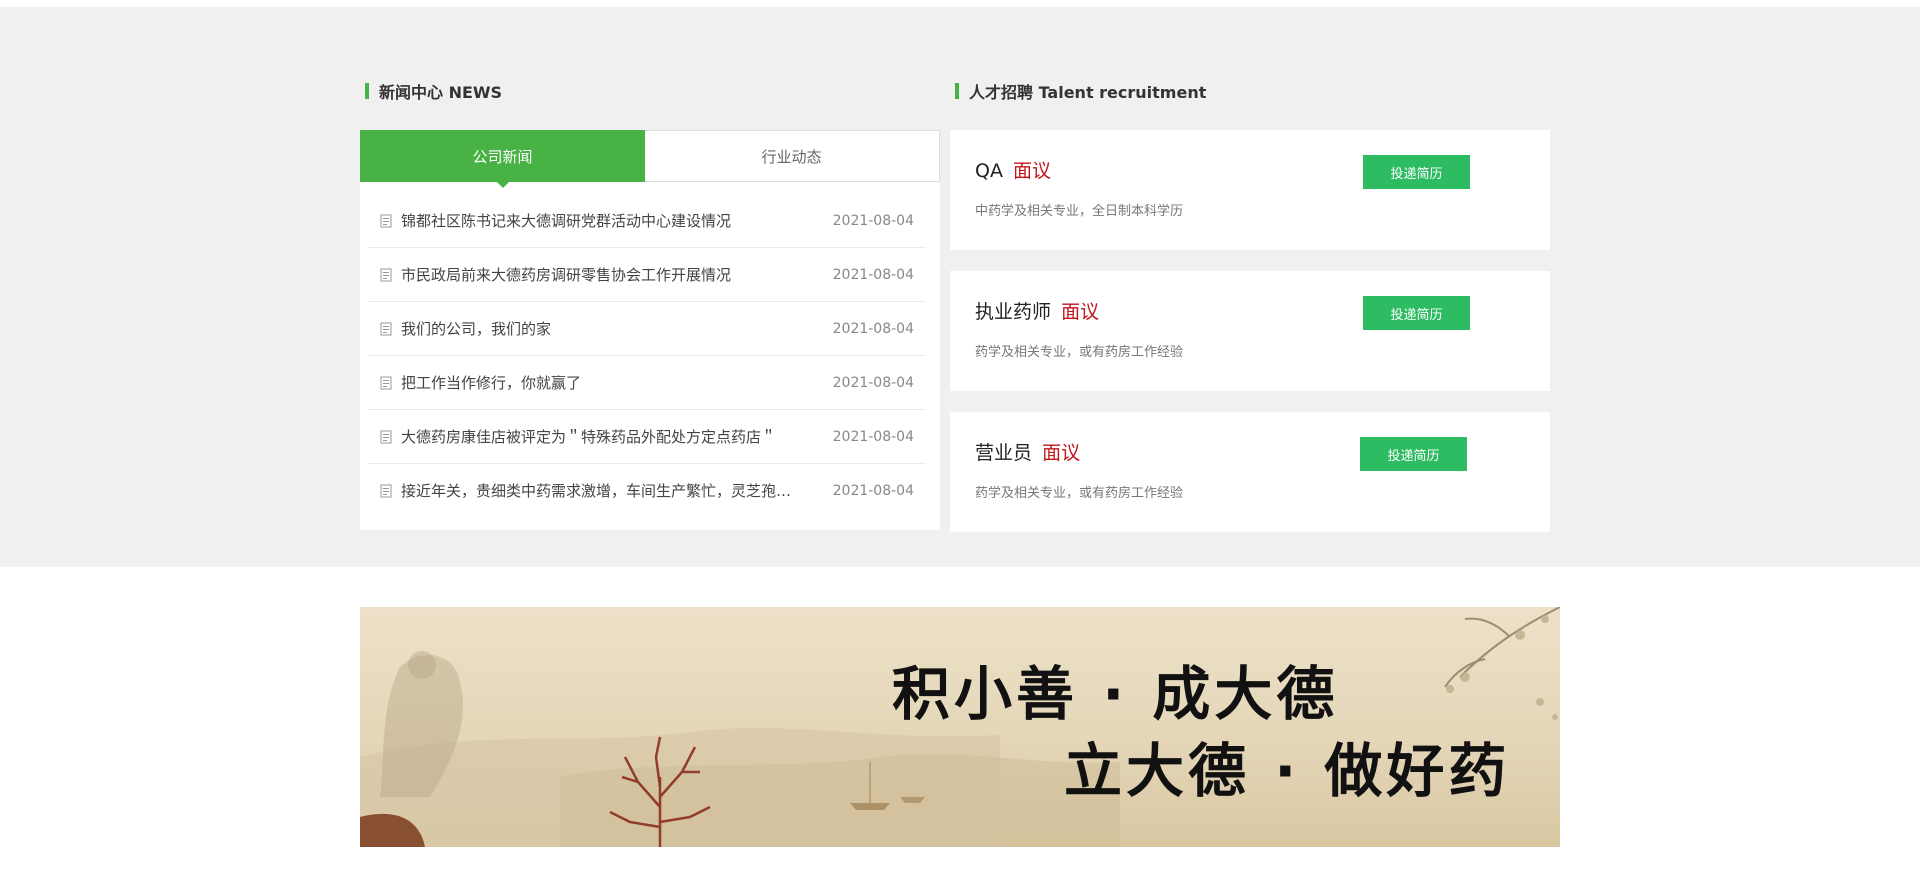 This screenshot has width=1920, height=882. I want to click on news-item: 市民政局前来大德药房调研零售协会工作开展情况 2021-08-04, so click(647, 275).